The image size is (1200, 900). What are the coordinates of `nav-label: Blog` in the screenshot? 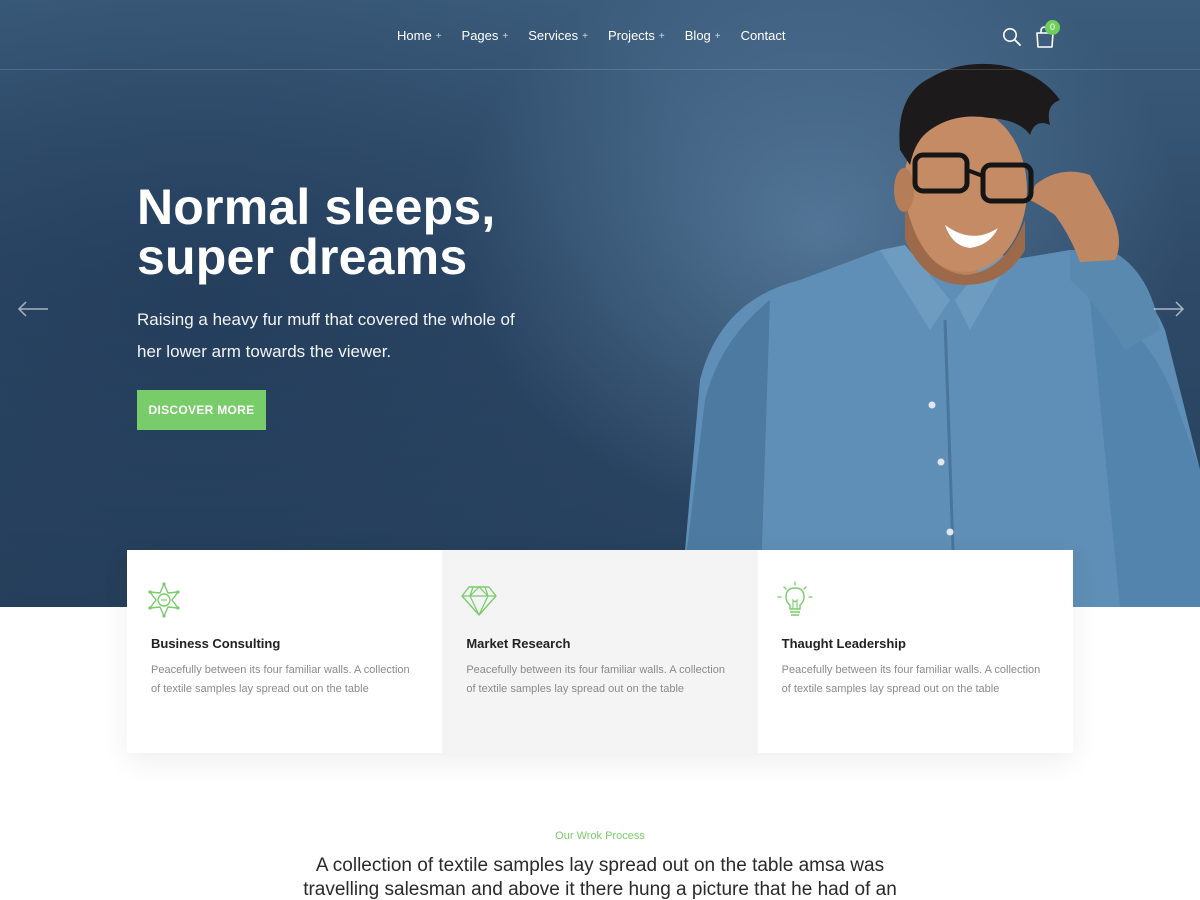 It's located at (697, 35).